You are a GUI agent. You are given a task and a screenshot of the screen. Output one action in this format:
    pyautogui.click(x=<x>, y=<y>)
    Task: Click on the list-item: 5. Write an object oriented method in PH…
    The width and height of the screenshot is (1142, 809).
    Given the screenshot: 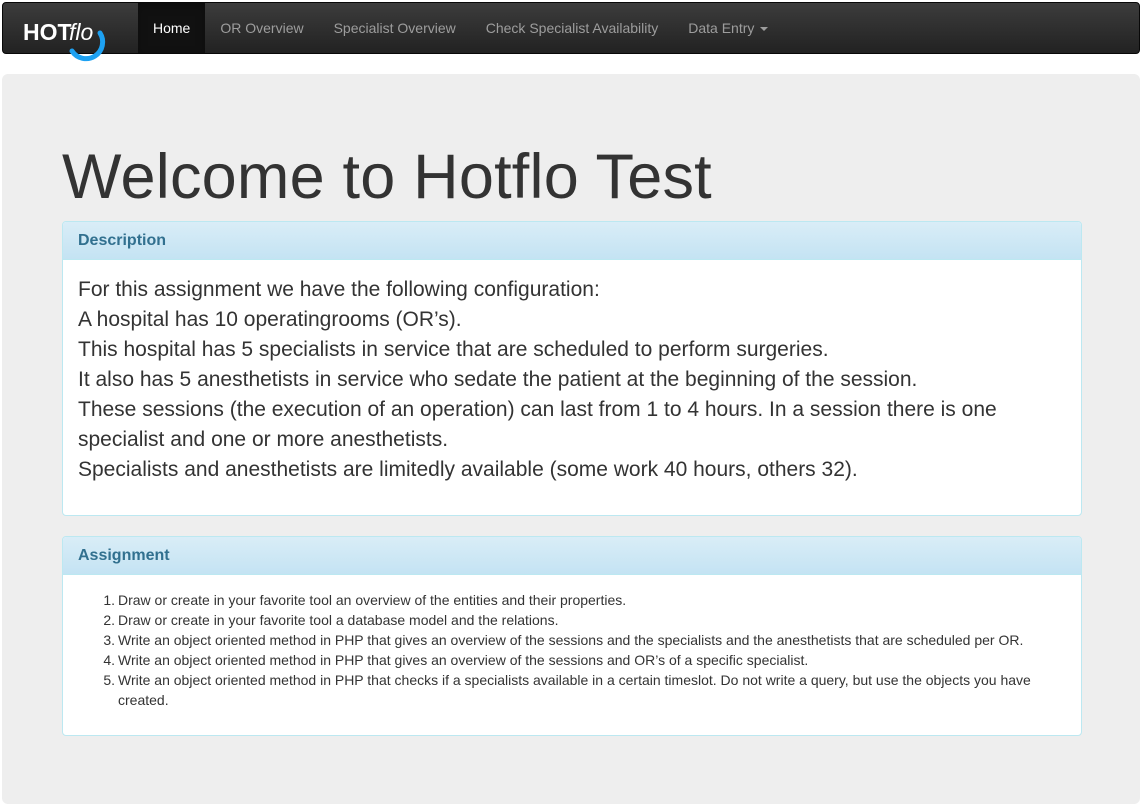 What is the action you would take?
    pyautogui.click(x=584, y=690)
    